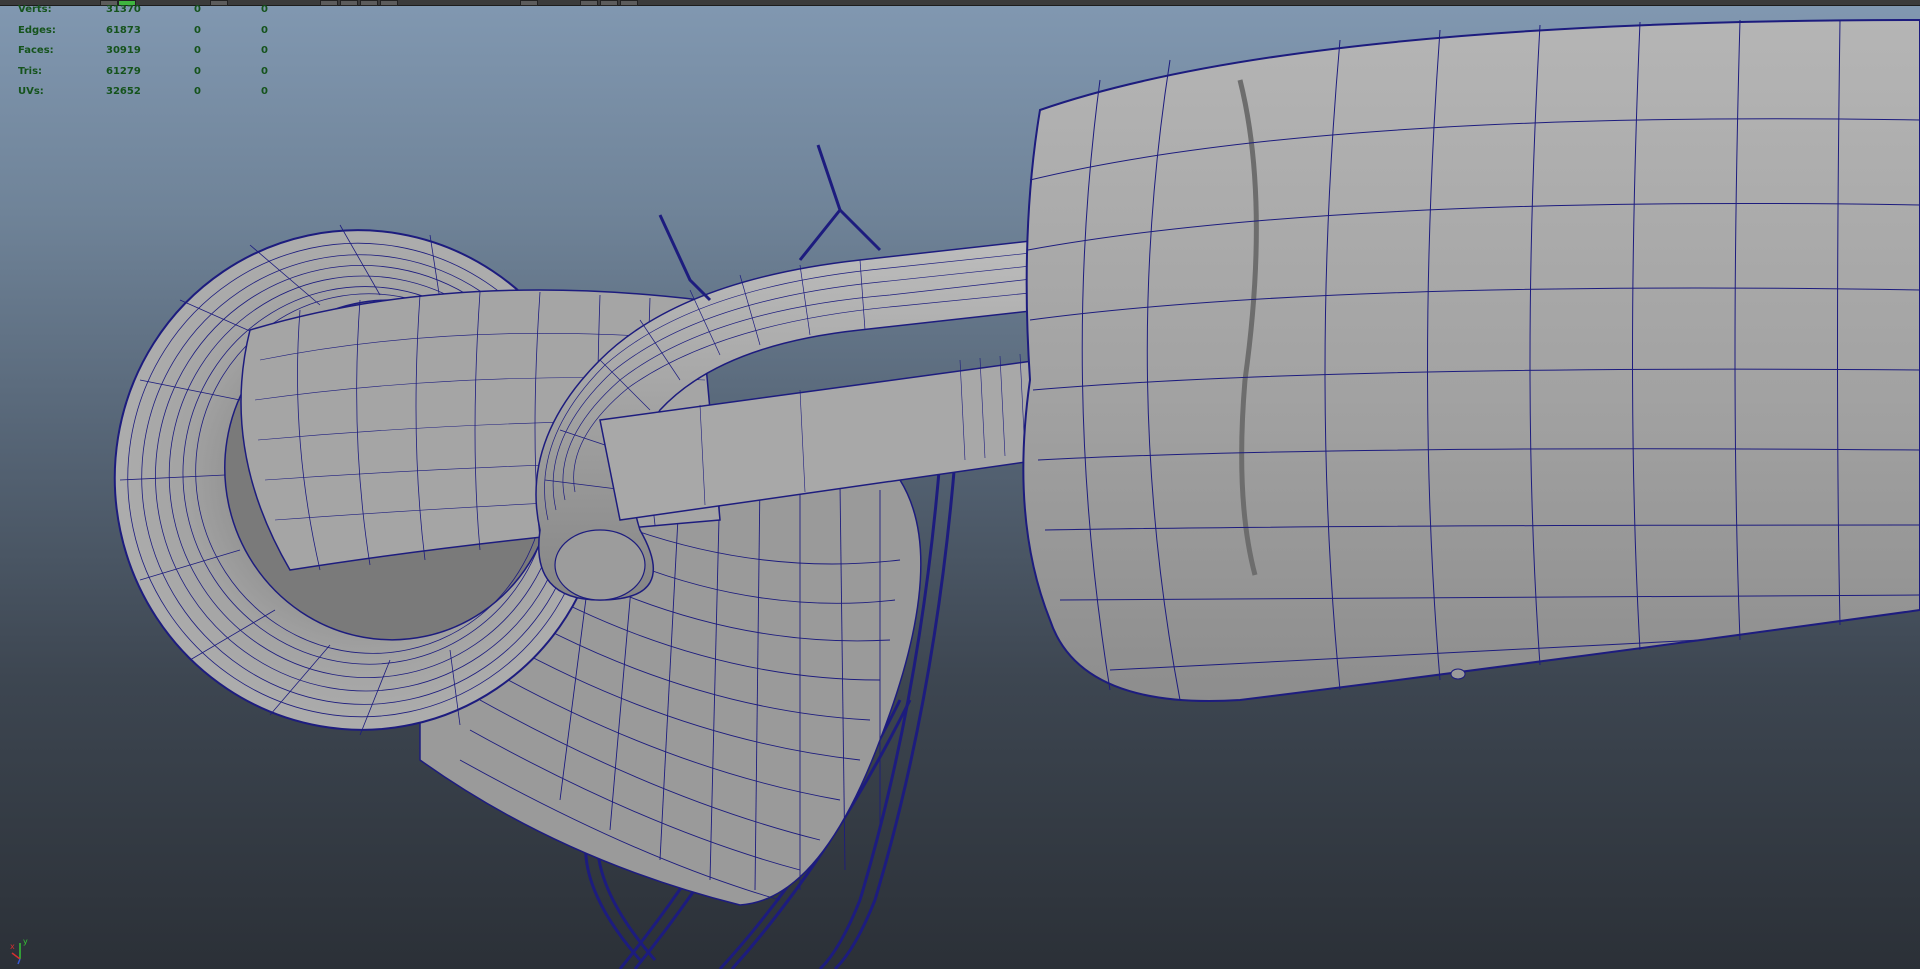 The height and width of the screenshot is (969, 1920). Describe the element at coordinates (123, 71) in the screenshot. I see `hud-value: 61279` at that location.